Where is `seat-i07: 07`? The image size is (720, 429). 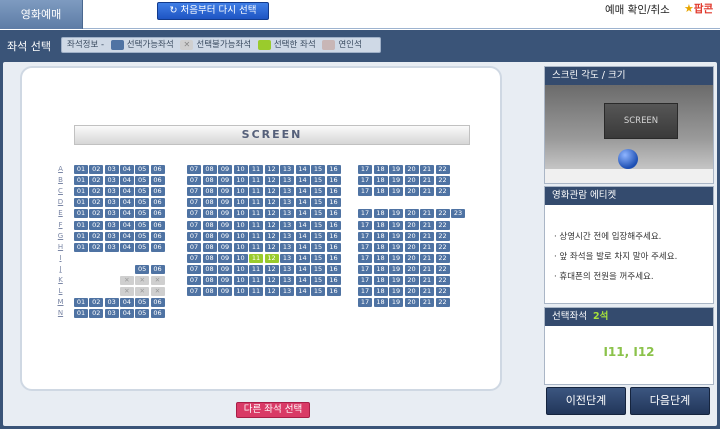 seat-i07: 07 is located at coordinates (194, 258).